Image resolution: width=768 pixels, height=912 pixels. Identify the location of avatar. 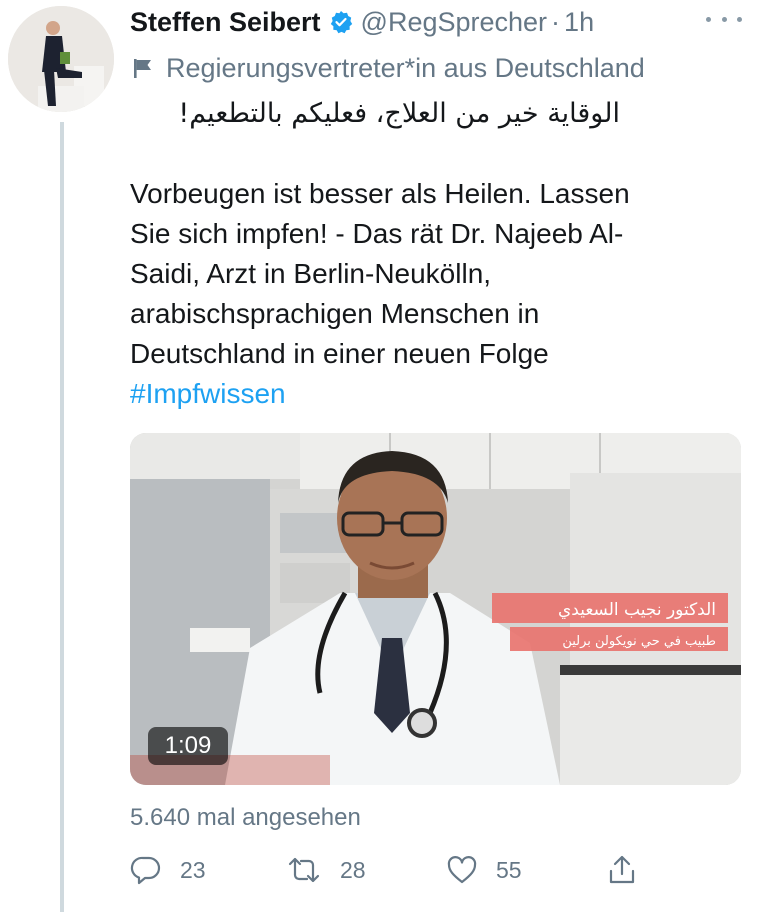
(61, 59).